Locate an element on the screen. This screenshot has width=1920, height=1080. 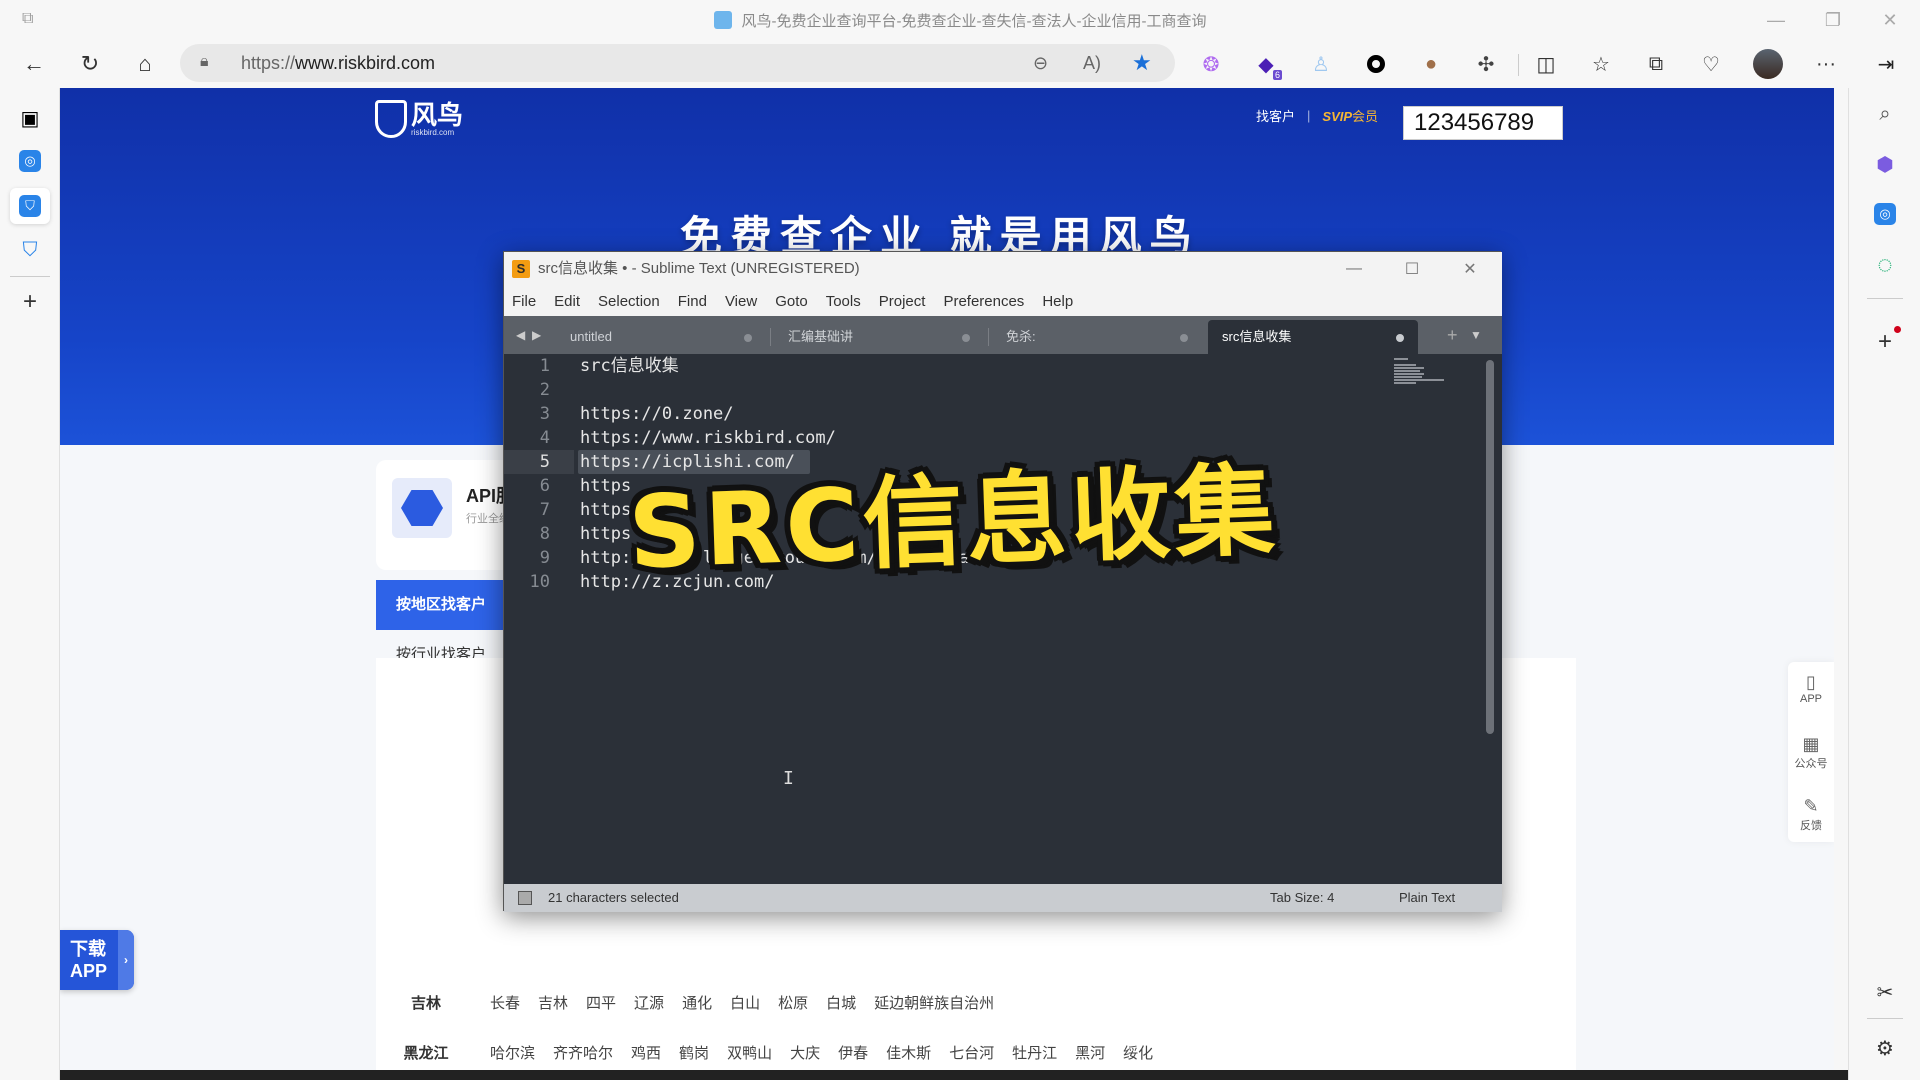
city-link: 四平 is located at coordinates (601, 1002).